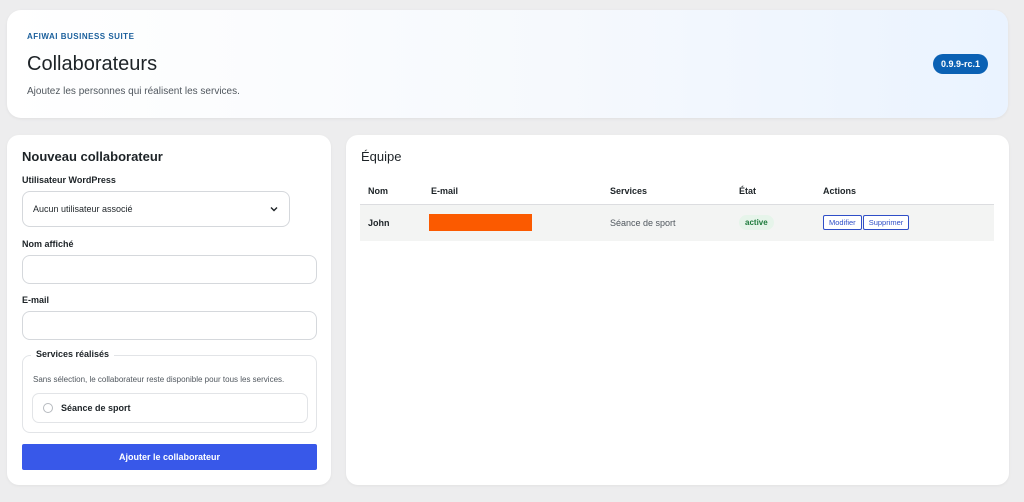  What do you see at coordinates (666, 192) in the screenshot?
I see `column-header-services: Services` at bounding box center [666, 192].